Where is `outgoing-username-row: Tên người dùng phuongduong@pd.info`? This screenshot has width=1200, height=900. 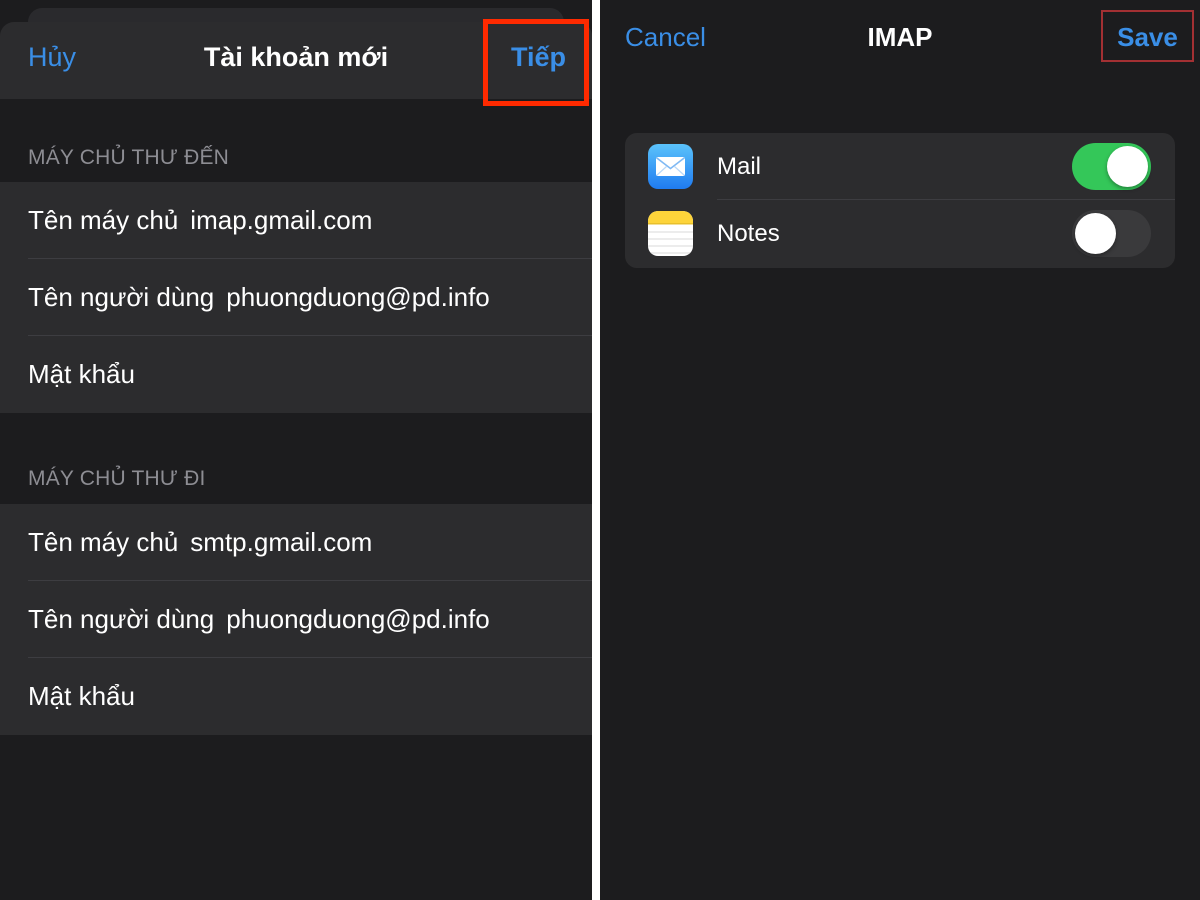 outgoing-username-row: Tên người dùng phuongduong@pd.info is located at coordinates (296, 619).